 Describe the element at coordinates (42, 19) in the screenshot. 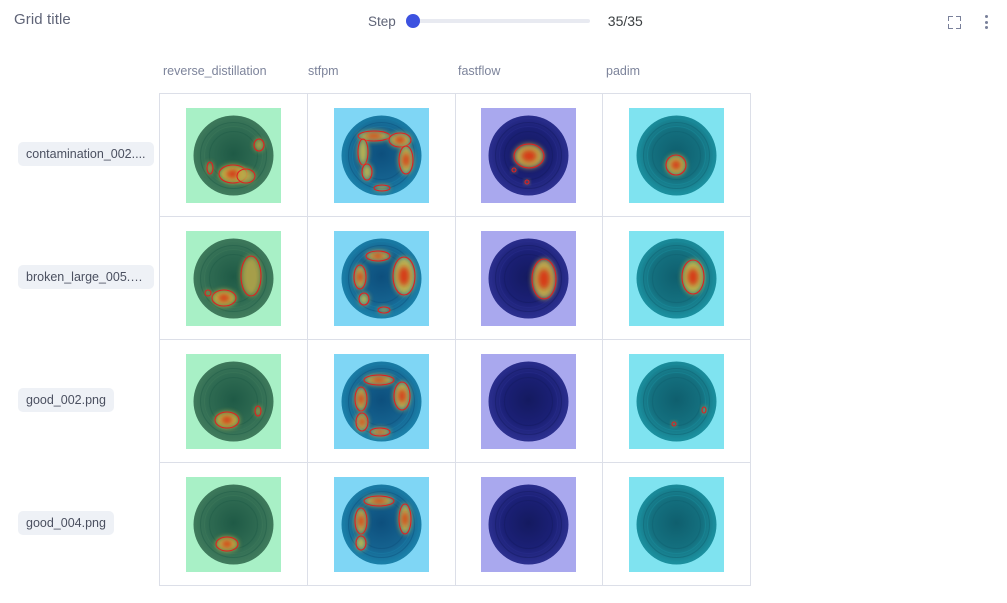

I see `page-title: Grid title` at that location.